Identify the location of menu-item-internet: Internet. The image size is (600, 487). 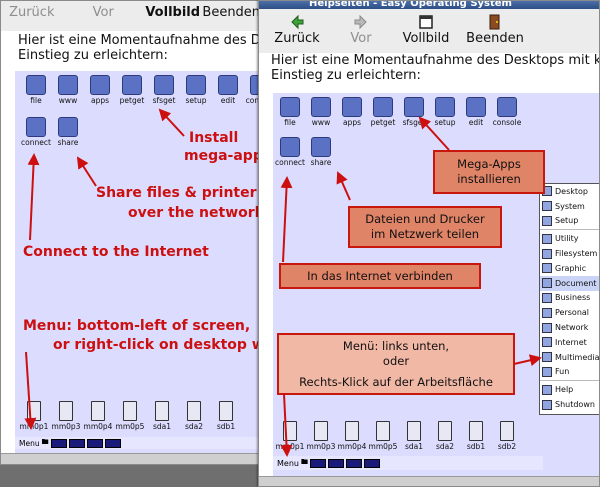
(569, 342).